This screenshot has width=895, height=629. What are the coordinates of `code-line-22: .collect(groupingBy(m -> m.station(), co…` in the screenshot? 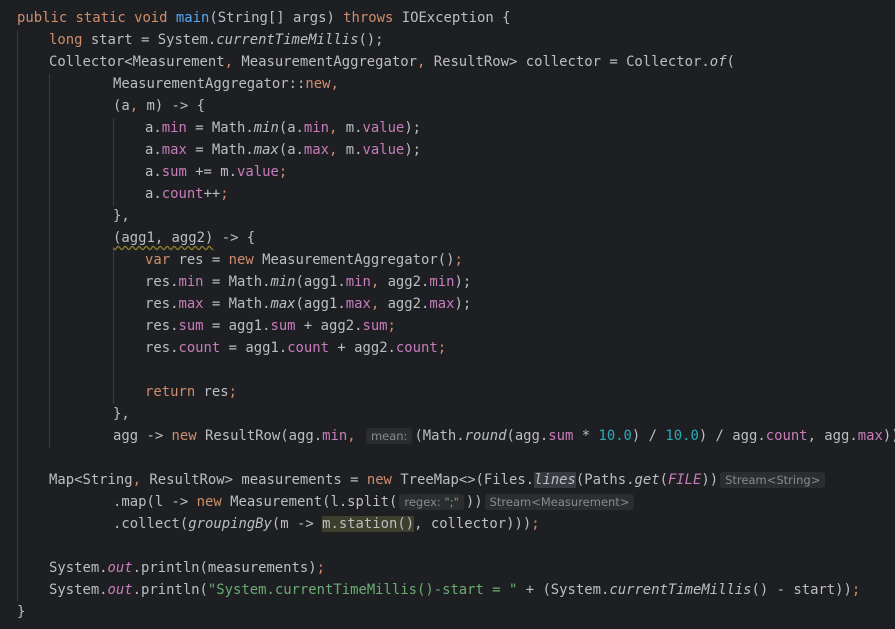 It's located at (326, 524).